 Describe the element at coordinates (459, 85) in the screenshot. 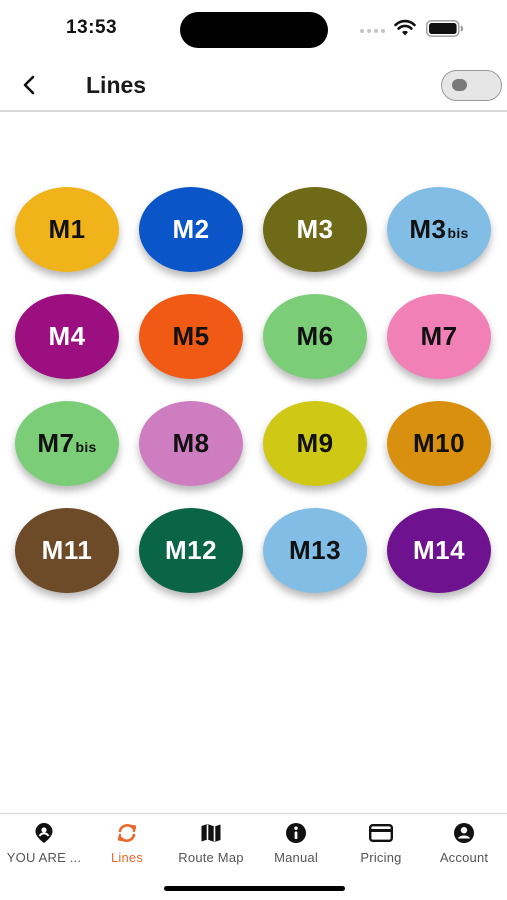

I see `toggle-knob` at that location.